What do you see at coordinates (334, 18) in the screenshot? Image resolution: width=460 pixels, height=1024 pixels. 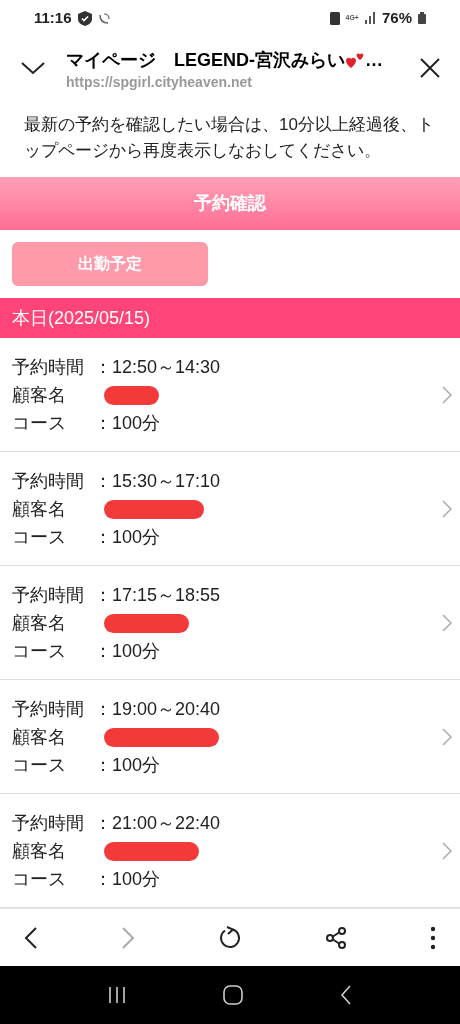 I see `battery-saver-icon` at bounding box center [334, 18].